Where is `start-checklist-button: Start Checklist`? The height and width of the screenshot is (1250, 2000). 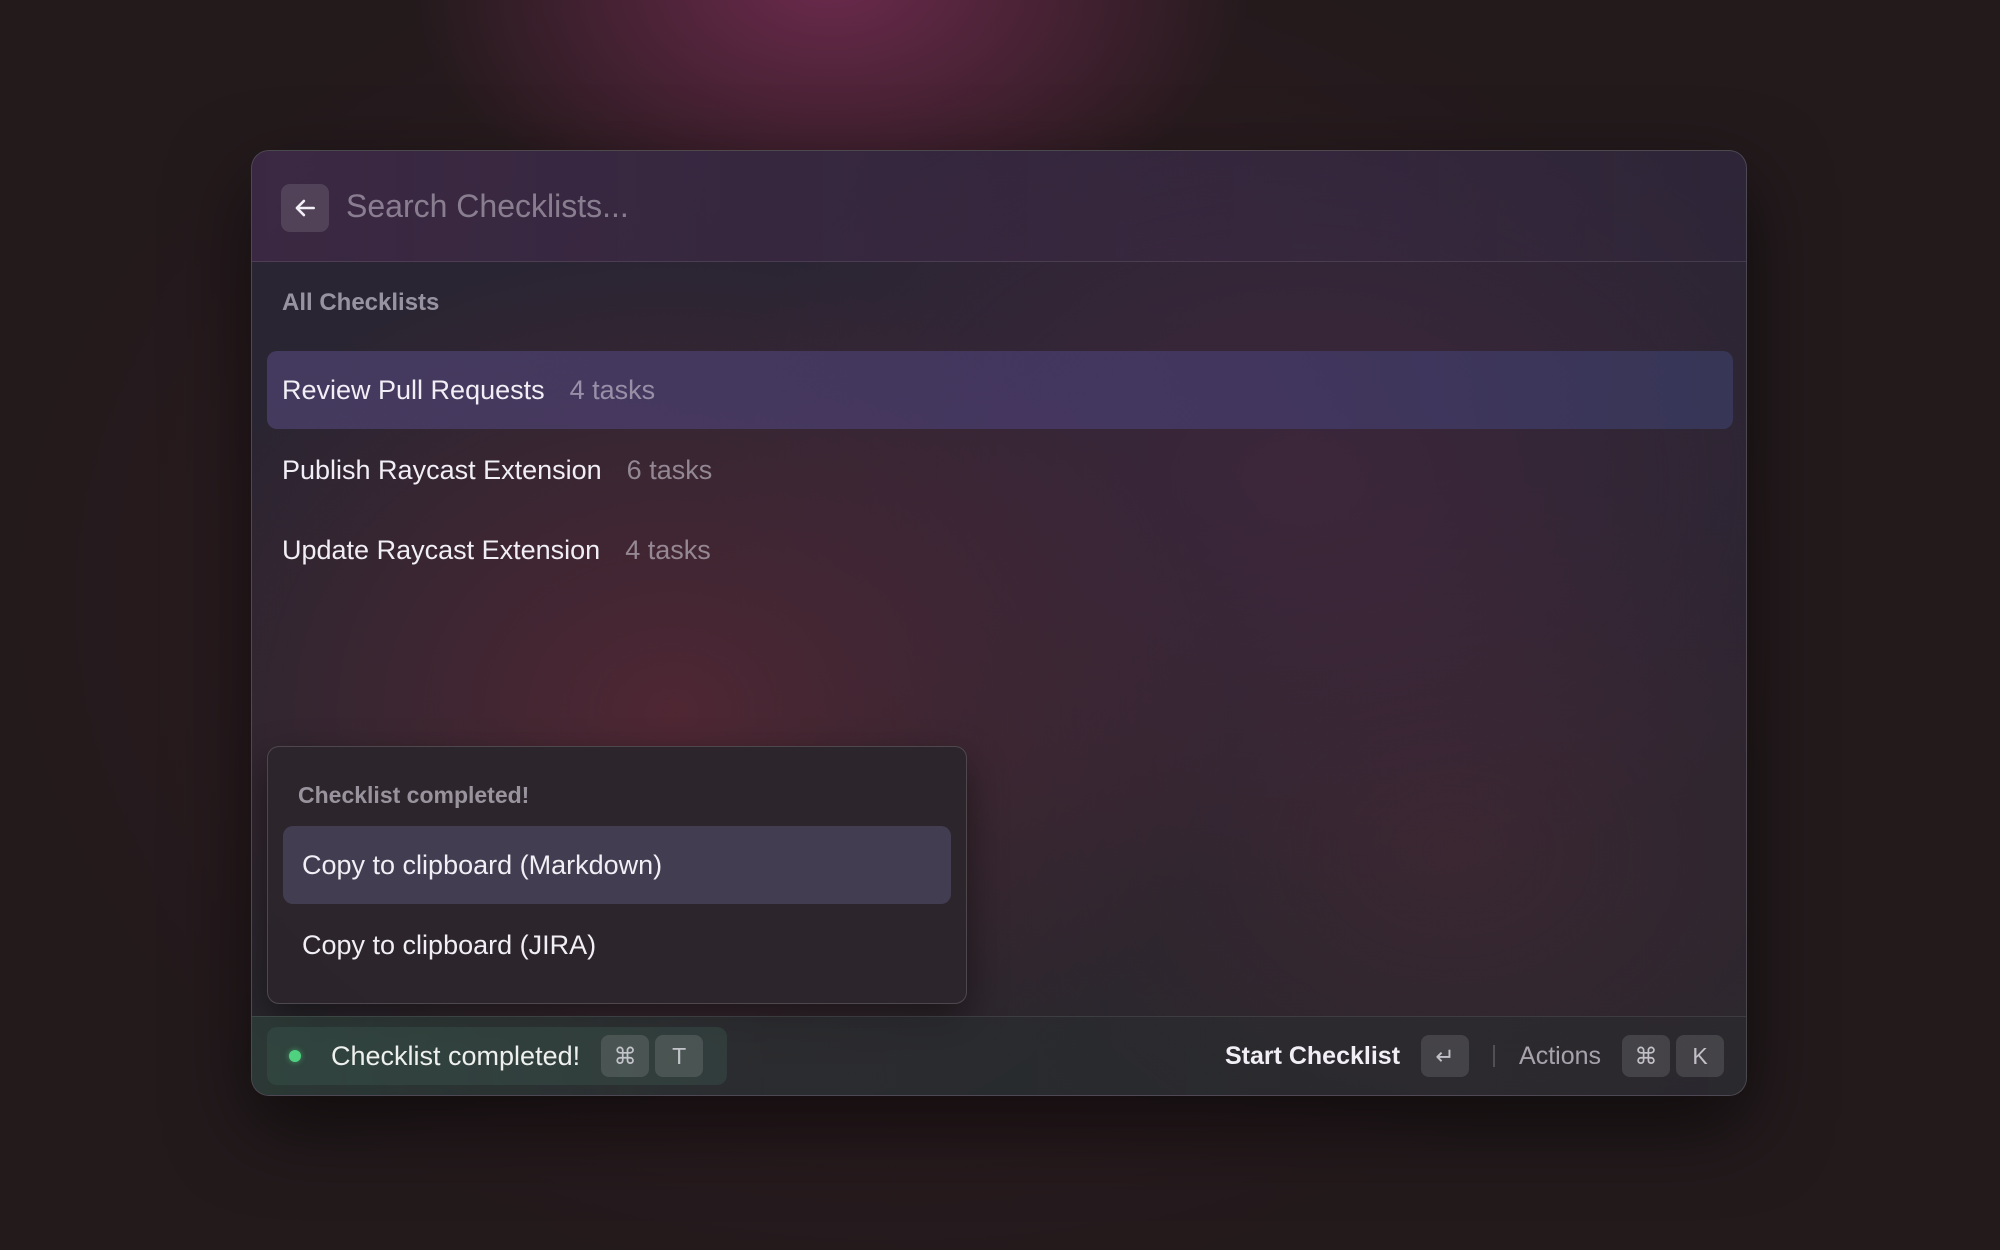
start-checklist-button: Start Checklist is located at coordinates (1312, 1056).